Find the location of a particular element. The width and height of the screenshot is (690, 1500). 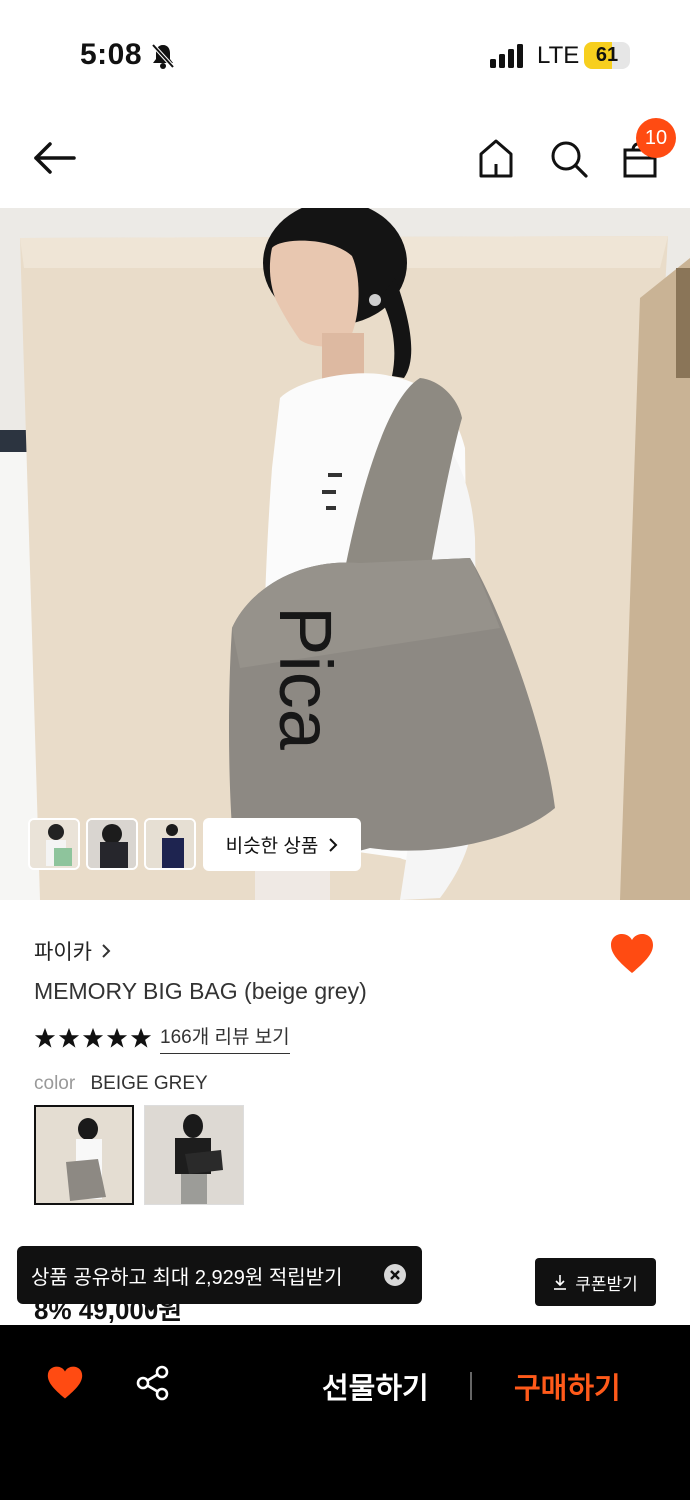

review-link: 166개 리뷰 보기 is located at coordinates (225, 1038).